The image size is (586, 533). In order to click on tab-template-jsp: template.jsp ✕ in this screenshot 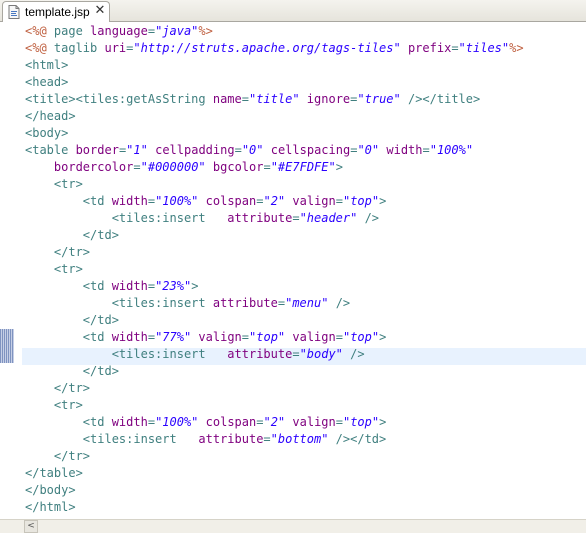, I will do `click(56, 11)`.